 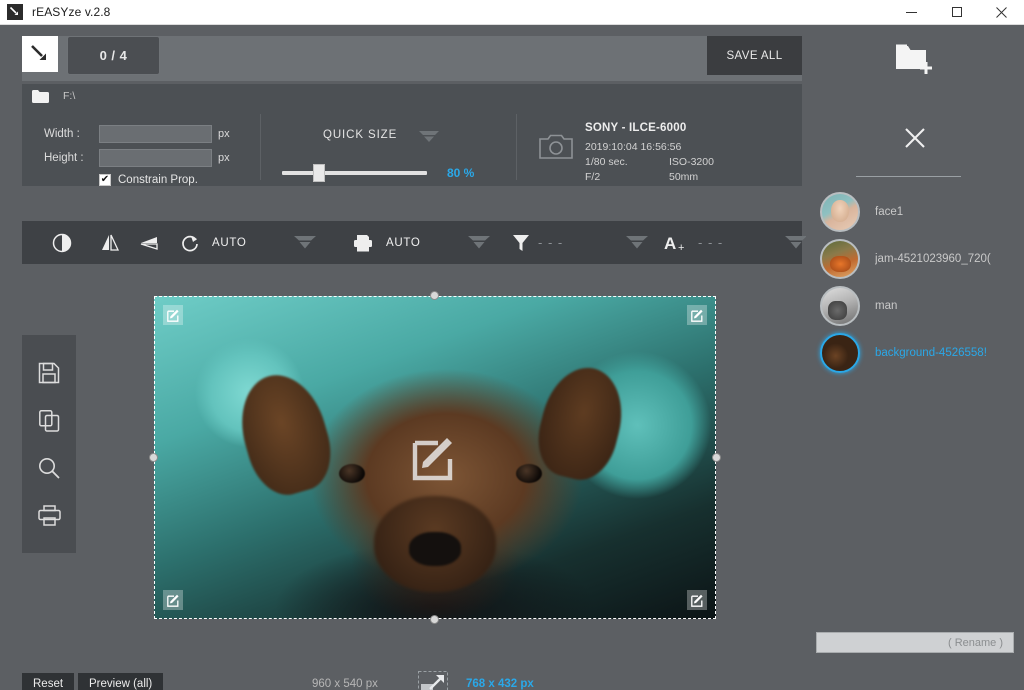 What do you see at coordinates (931, 352) in the screenshot?
I see `file-name: background-4526558!` at bounding box center [931, 352].